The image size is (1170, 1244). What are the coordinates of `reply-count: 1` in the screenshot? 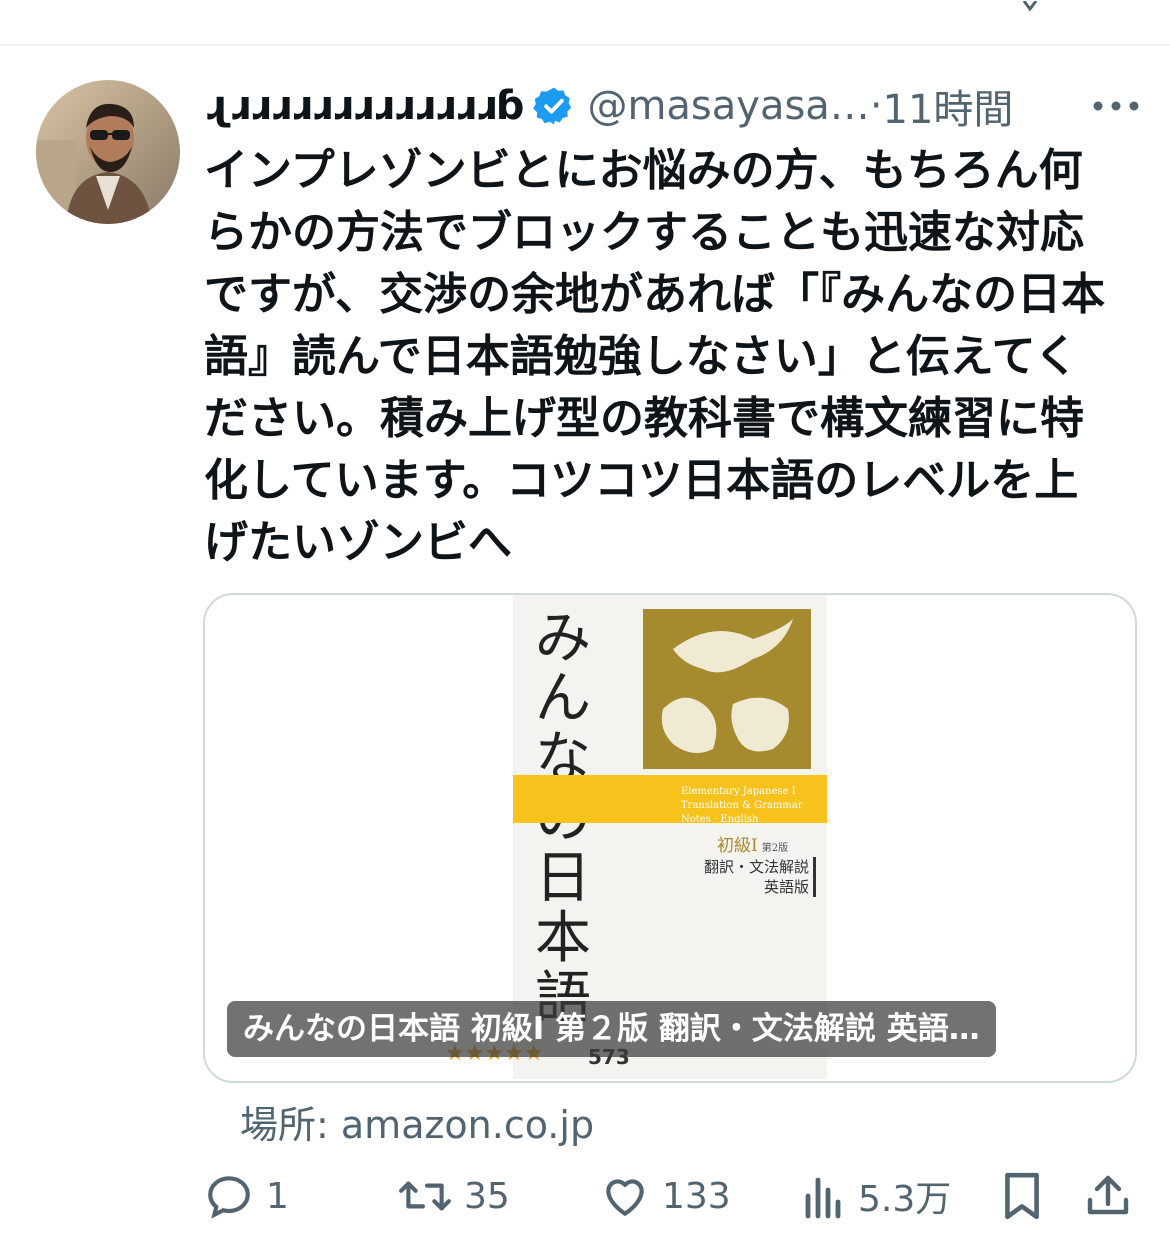 It's located at (277, 1196).